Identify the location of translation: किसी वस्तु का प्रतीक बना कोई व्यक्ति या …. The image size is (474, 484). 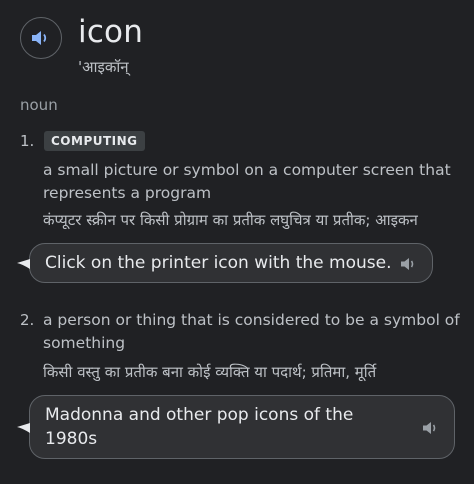
(210, 372).